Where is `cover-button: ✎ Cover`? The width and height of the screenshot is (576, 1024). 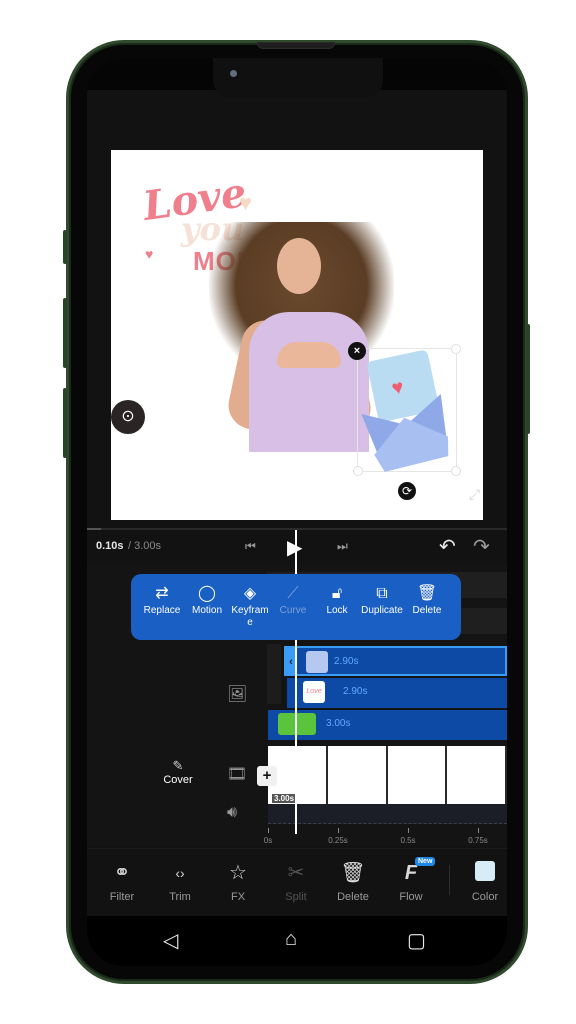 cover-button: ✎ Cover is located at coordinates (178, 772).